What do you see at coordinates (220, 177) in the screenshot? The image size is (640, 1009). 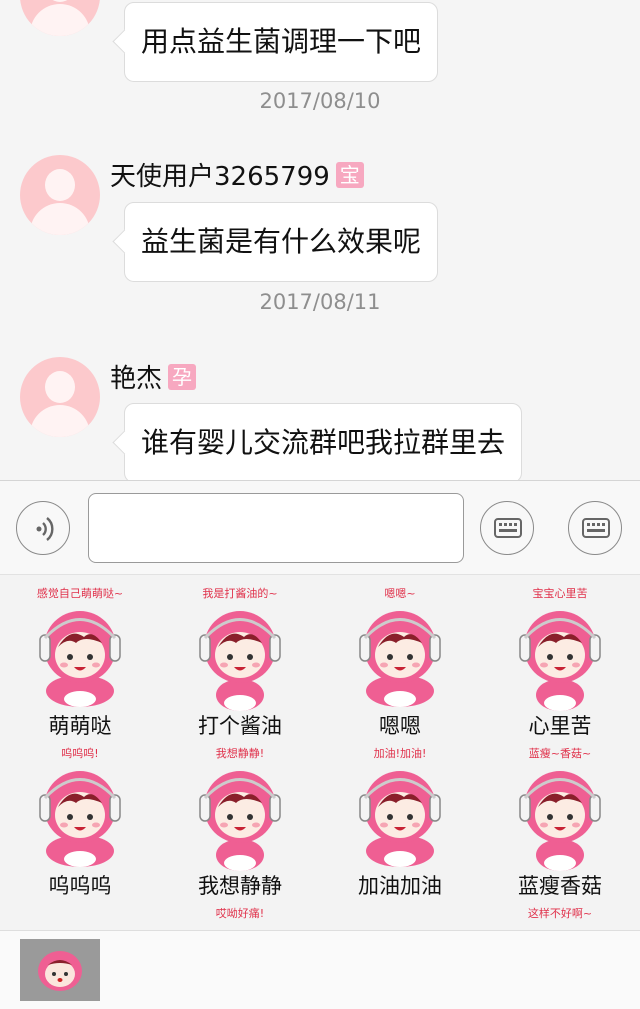 I see `username-text: 天使用户3265799` at bounding box center [220, 177].